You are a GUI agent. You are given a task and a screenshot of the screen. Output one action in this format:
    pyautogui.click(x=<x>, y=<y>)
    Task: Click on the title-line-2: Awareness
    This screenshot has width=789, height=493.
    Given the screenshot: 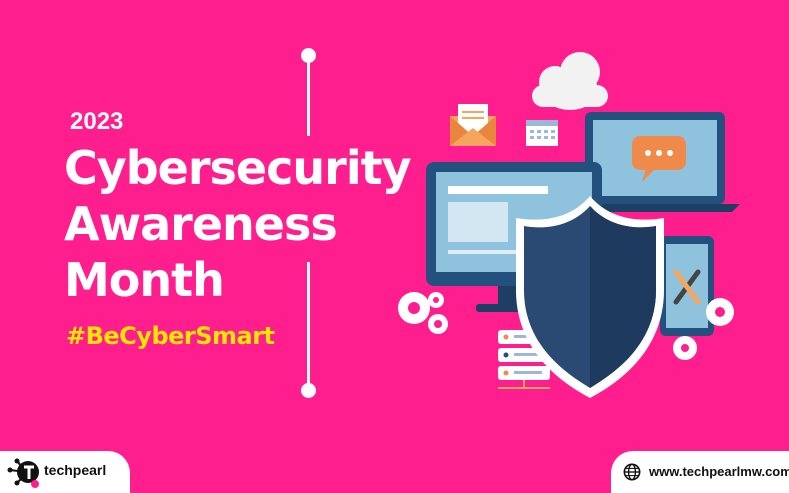 What is the action you would take?
    pyautogui.click(x=201, y=224)
    